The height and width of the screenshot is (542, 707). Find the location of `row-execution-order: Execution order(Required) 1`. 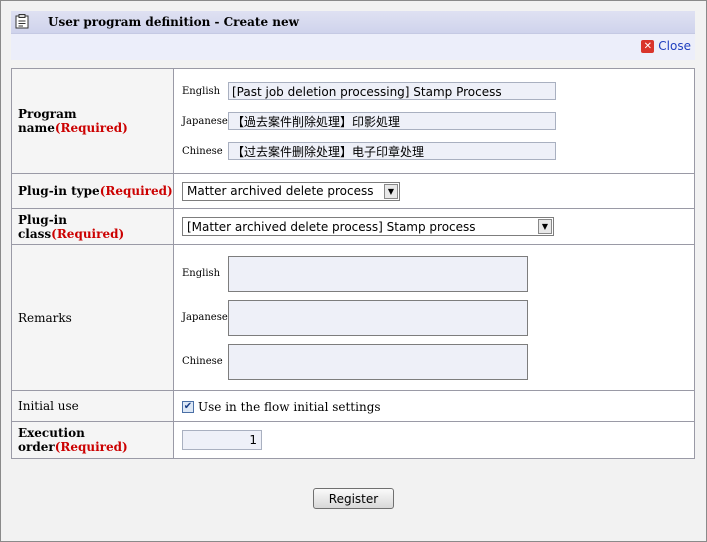

row-execution-order: Execution order(Required) 1 is located at coordinates (353, 440).